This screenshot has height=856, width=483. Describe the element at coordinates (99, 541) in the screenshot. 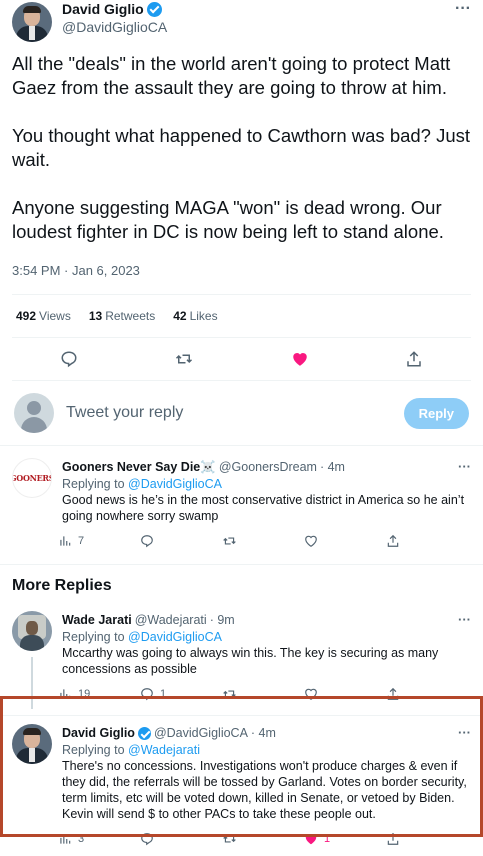

I see `views-action: 7` at that location.